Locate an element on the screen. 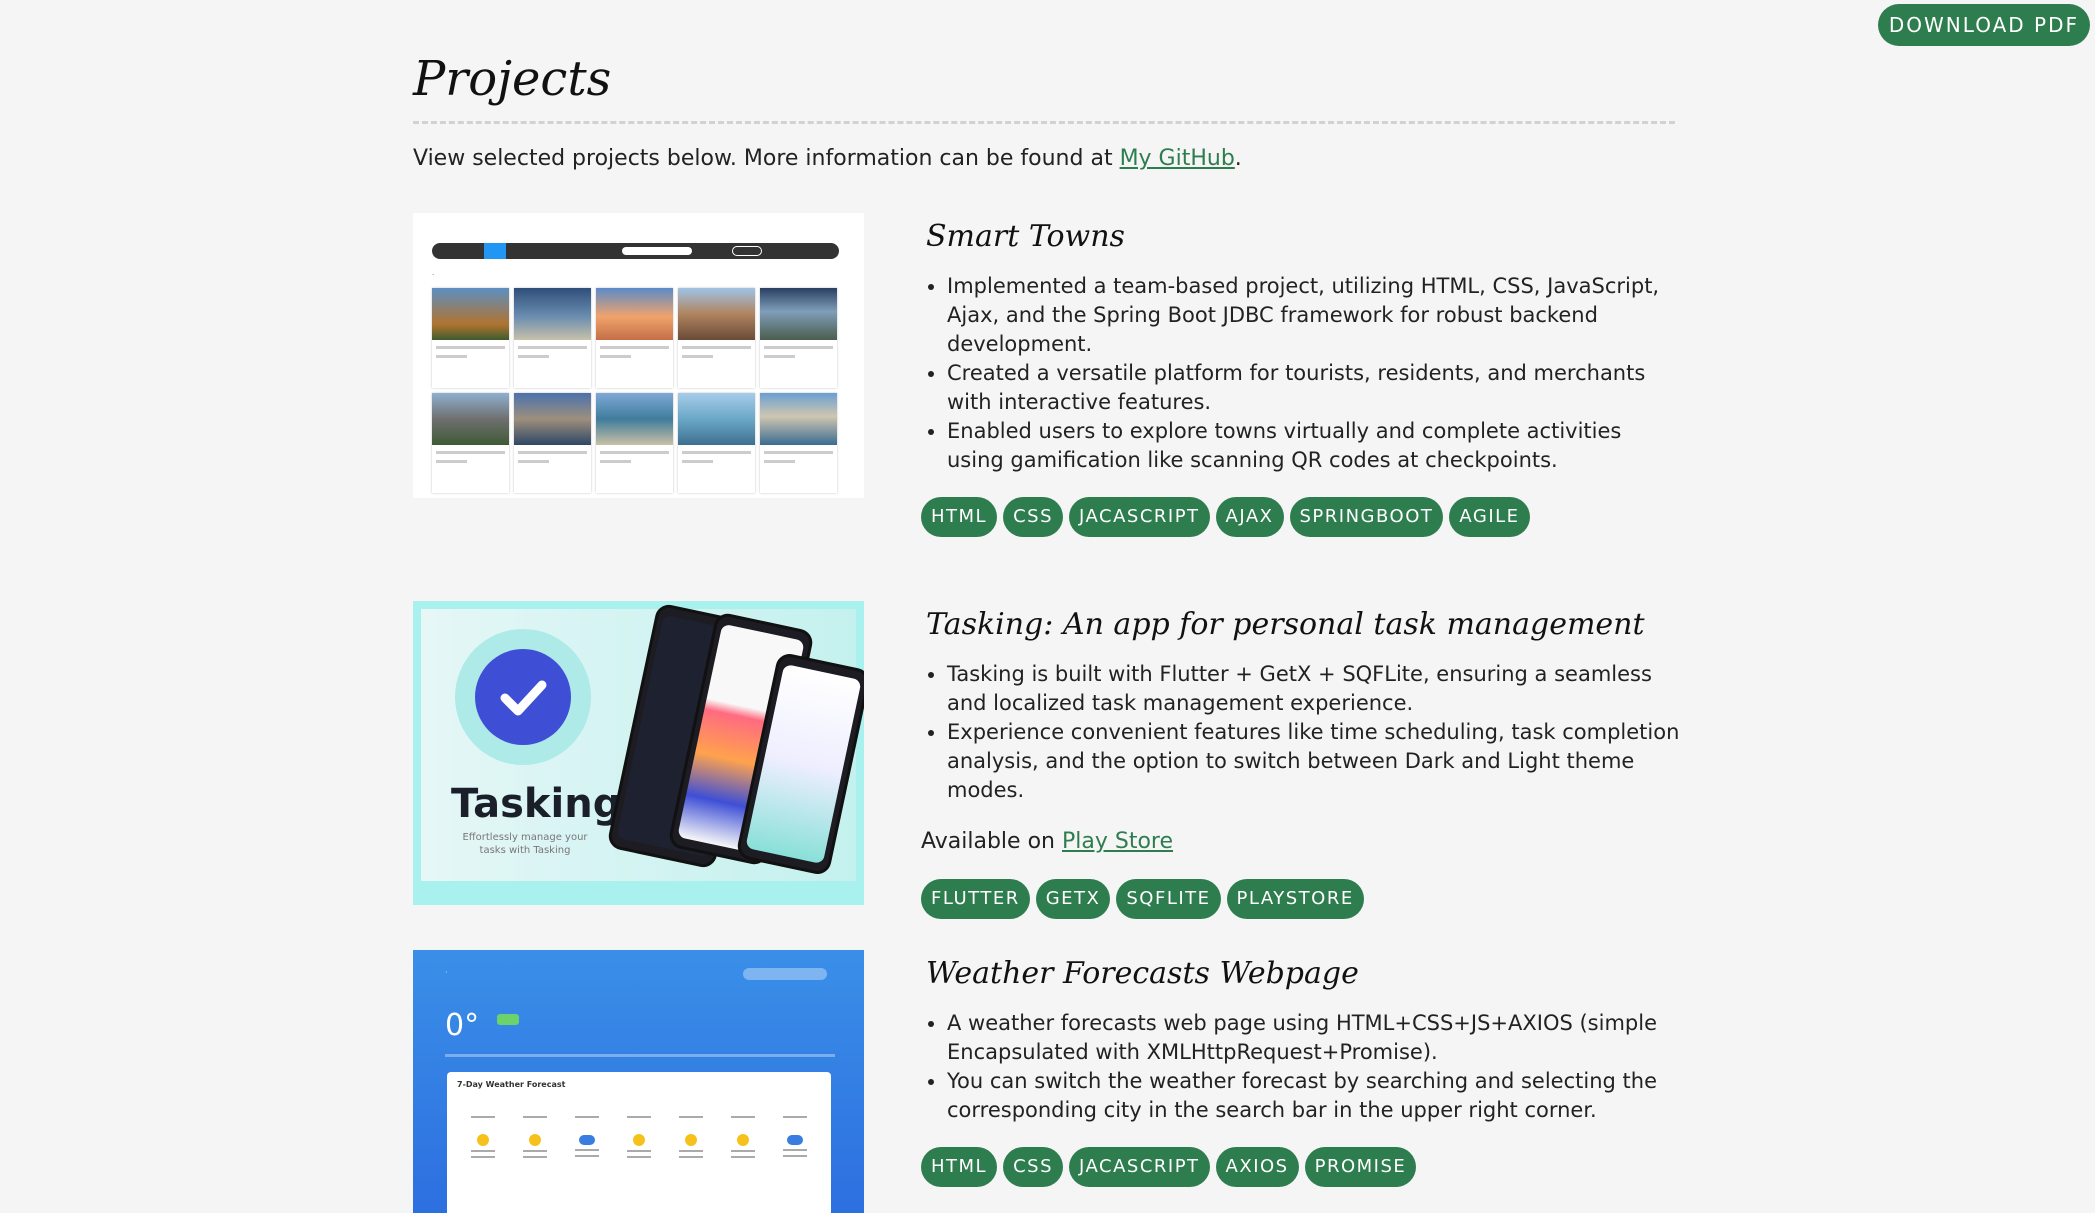 The width and height of the screenshot is (2095, 1213). tag-badge: SQFLITE is located at coordinates (1168, 899).